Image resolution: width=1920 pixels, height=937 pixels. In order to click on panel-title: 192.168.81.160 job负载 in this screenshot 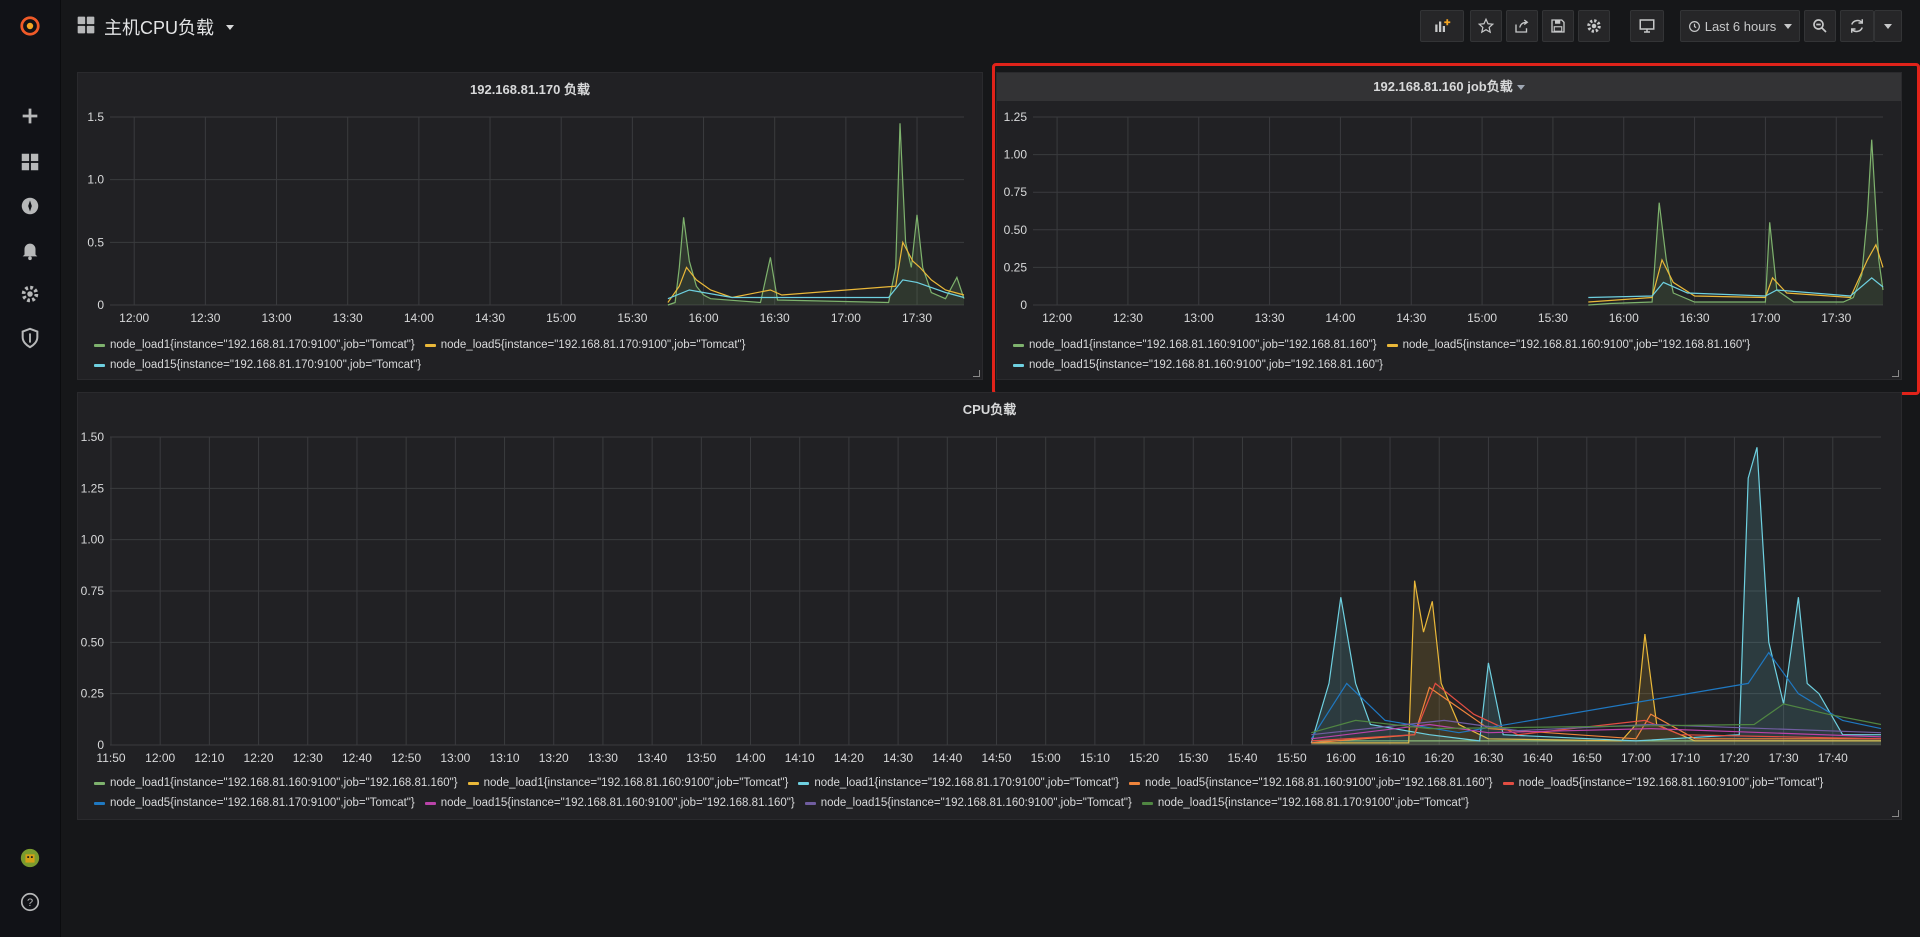, I will do `click(1443, 86)`.